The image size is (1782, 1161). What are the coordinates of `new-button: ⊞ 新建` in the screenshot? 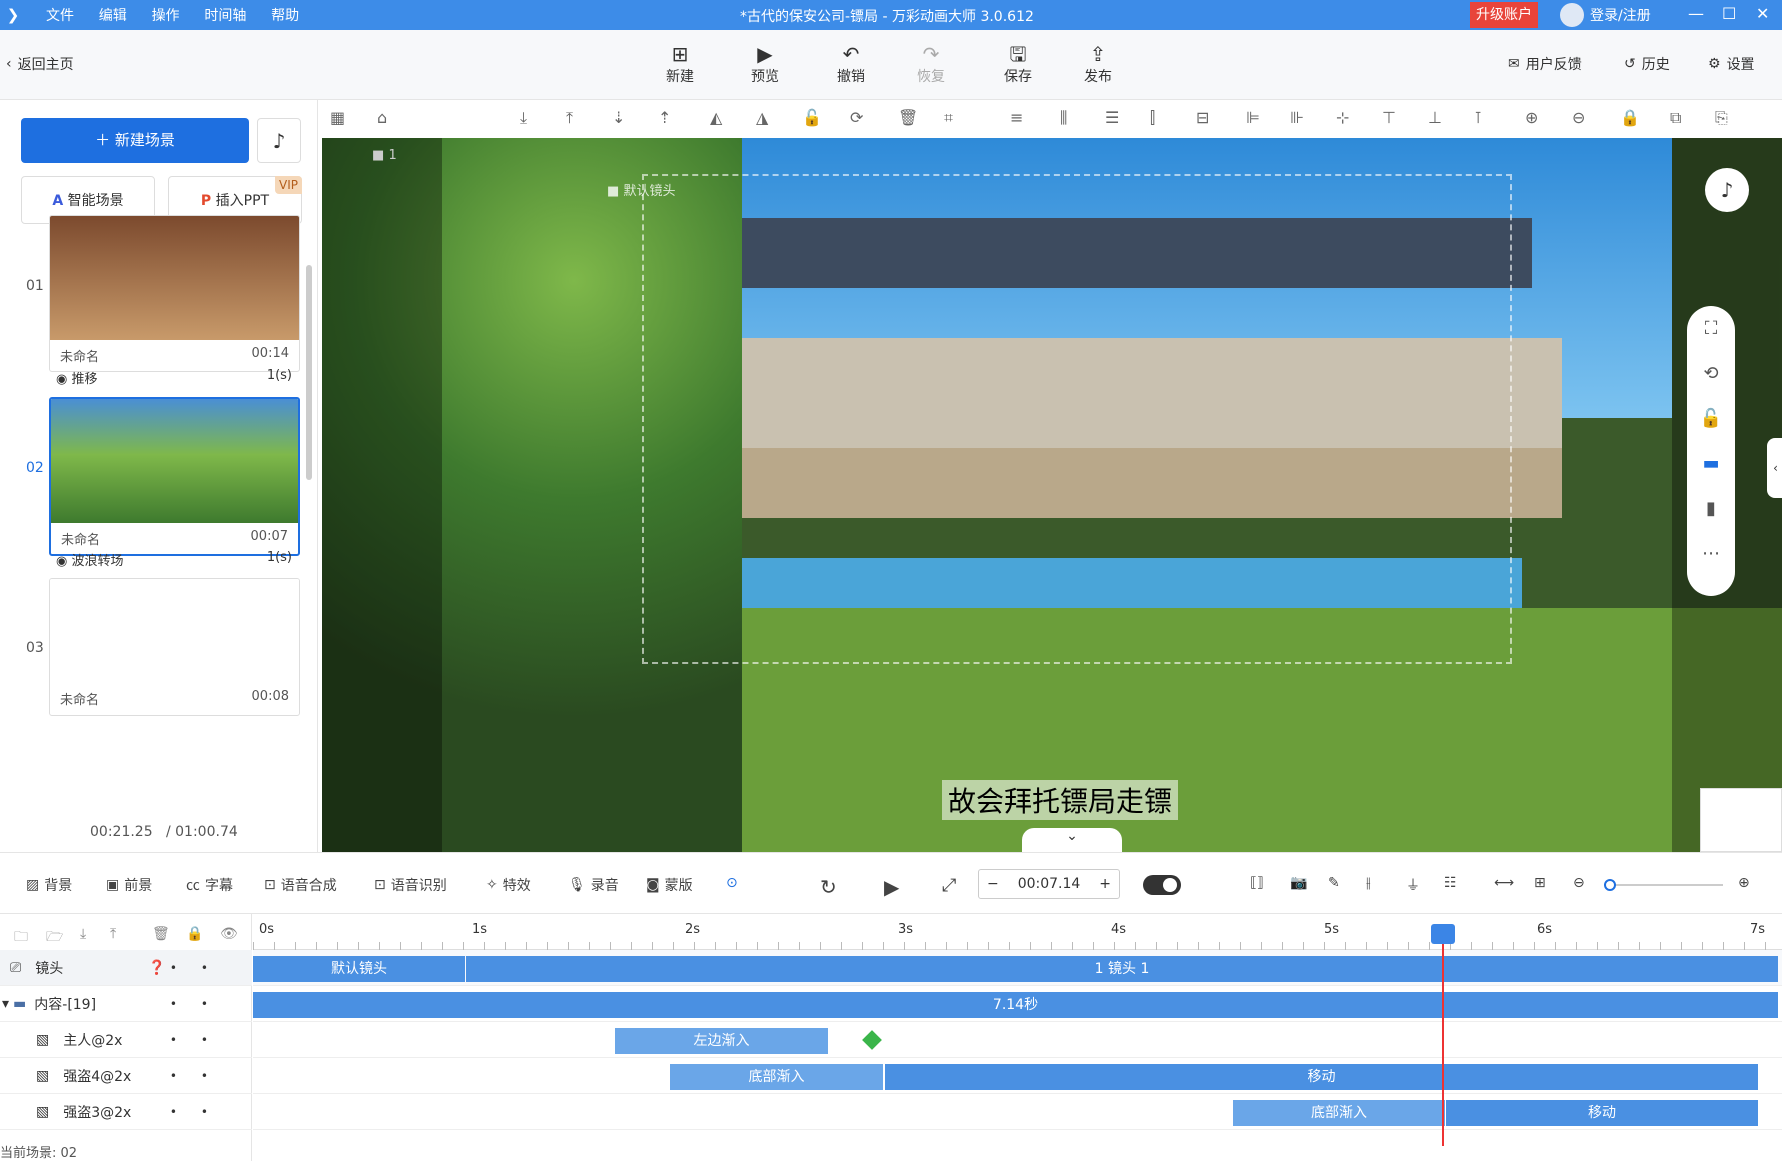 It's located at (680, 64).